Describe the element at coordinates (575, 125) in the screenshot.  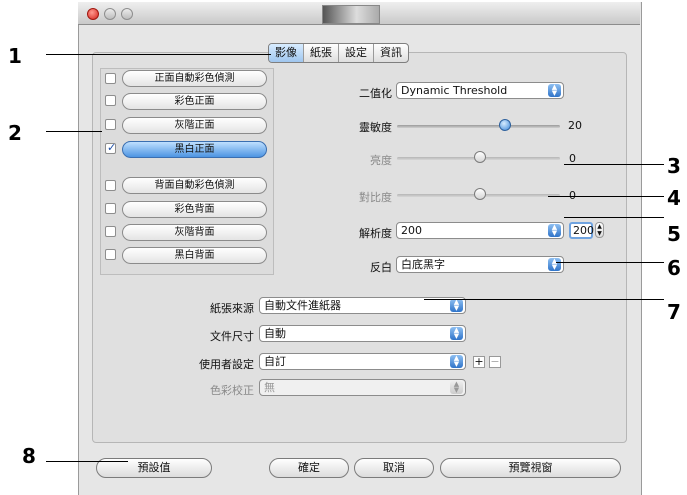
I see `sensitivity-value: 20` at that location.